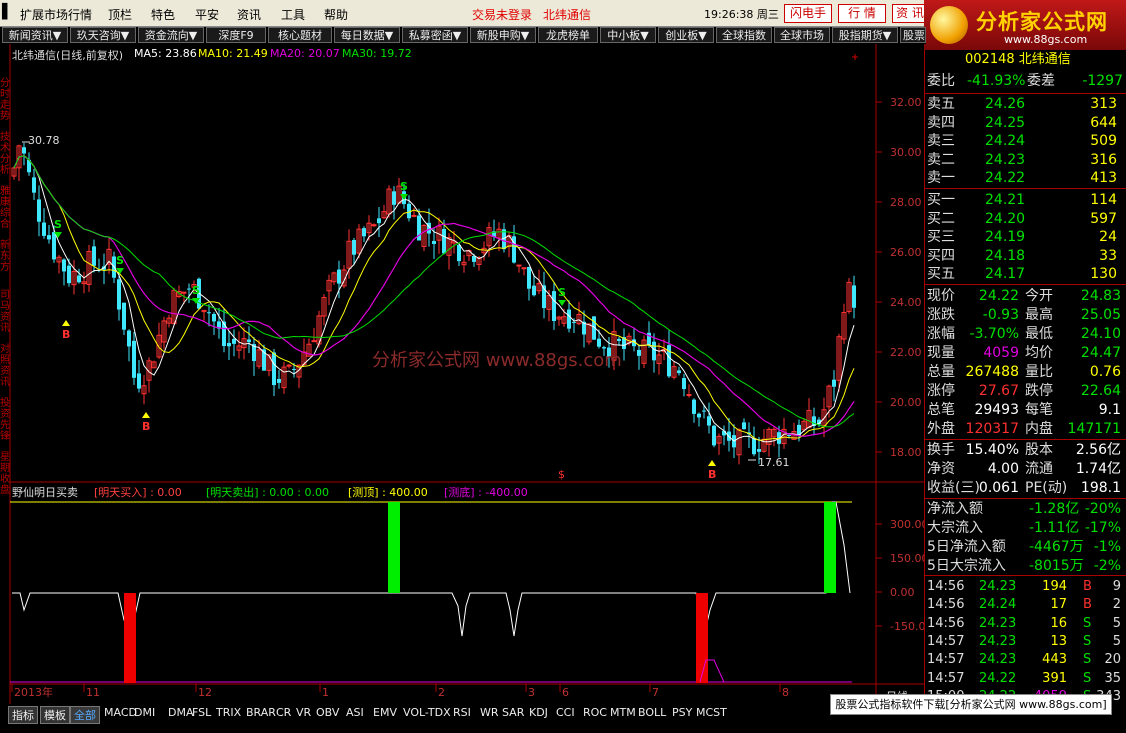 This screenshot has height=733, width=1126. I want to click on news-button: 资 讯, so click(910, 13).